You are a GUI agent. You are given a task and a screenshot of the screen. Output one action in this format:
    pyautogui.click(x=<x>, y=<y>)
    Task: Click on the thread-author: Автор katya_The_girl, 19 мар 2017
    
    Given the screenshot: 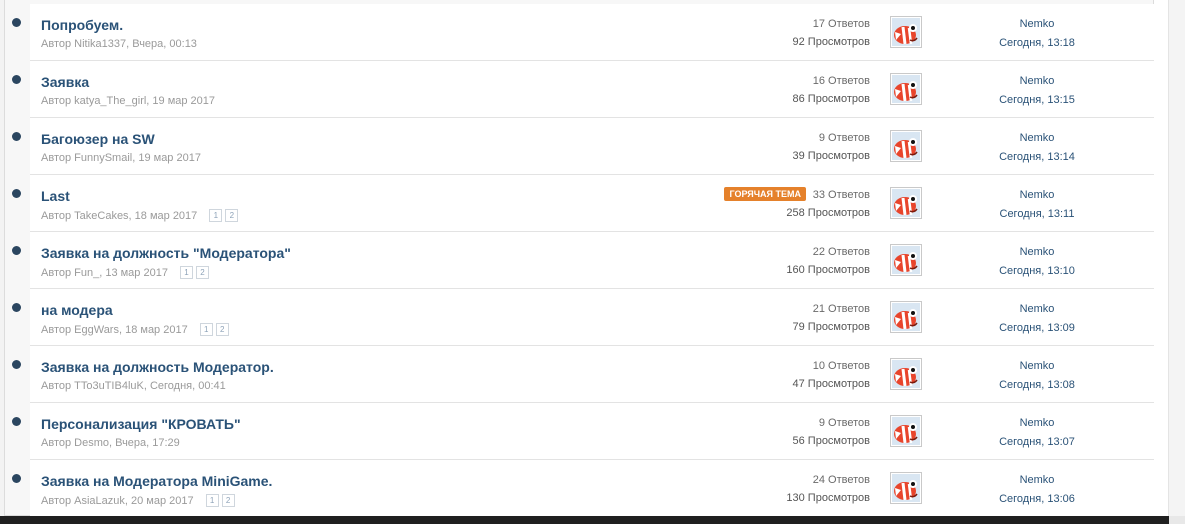 What is the action you would take?
    pyautogui.click(x=128, y=101)
    